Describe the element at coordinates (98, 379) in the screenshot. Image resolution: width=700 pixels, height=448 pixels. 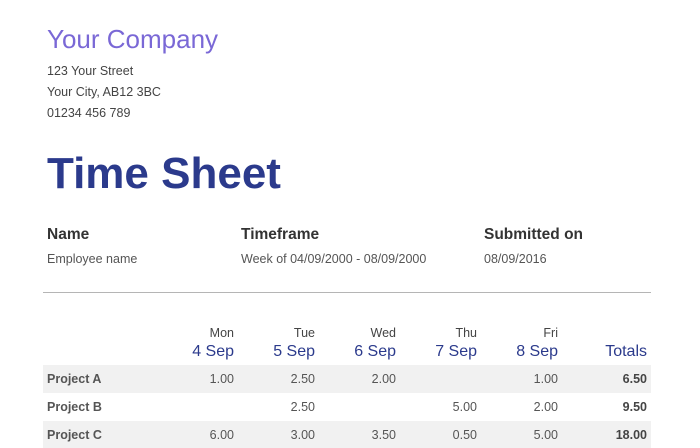
I see `project-name: Project A` at that location.